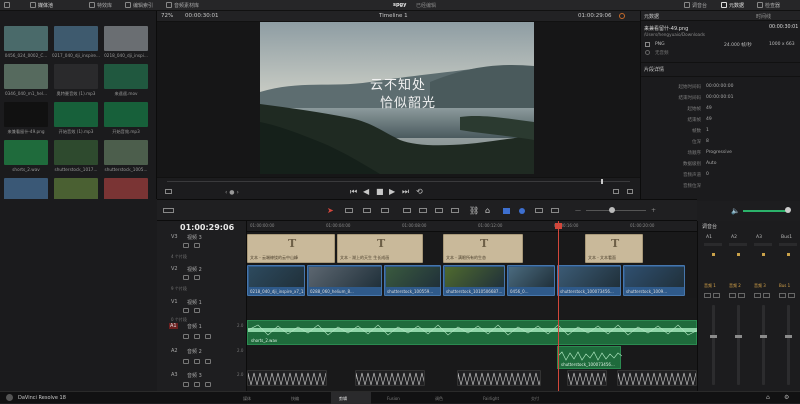 The height and width of the screenshot is (404, 800). I want to click on zoom-level: 72%, so click(167, 16).